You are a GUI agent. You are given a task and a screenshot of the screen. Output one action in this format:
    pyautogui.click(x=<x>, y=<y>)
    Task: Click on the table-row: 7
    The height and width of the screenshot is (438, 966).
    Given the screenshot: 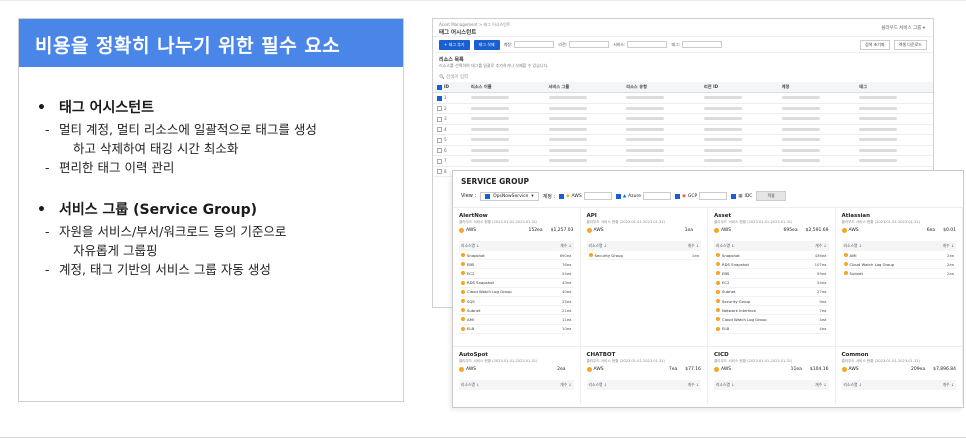 What is the action you would take?
    pyautogui.click(x=683, y=161)
    